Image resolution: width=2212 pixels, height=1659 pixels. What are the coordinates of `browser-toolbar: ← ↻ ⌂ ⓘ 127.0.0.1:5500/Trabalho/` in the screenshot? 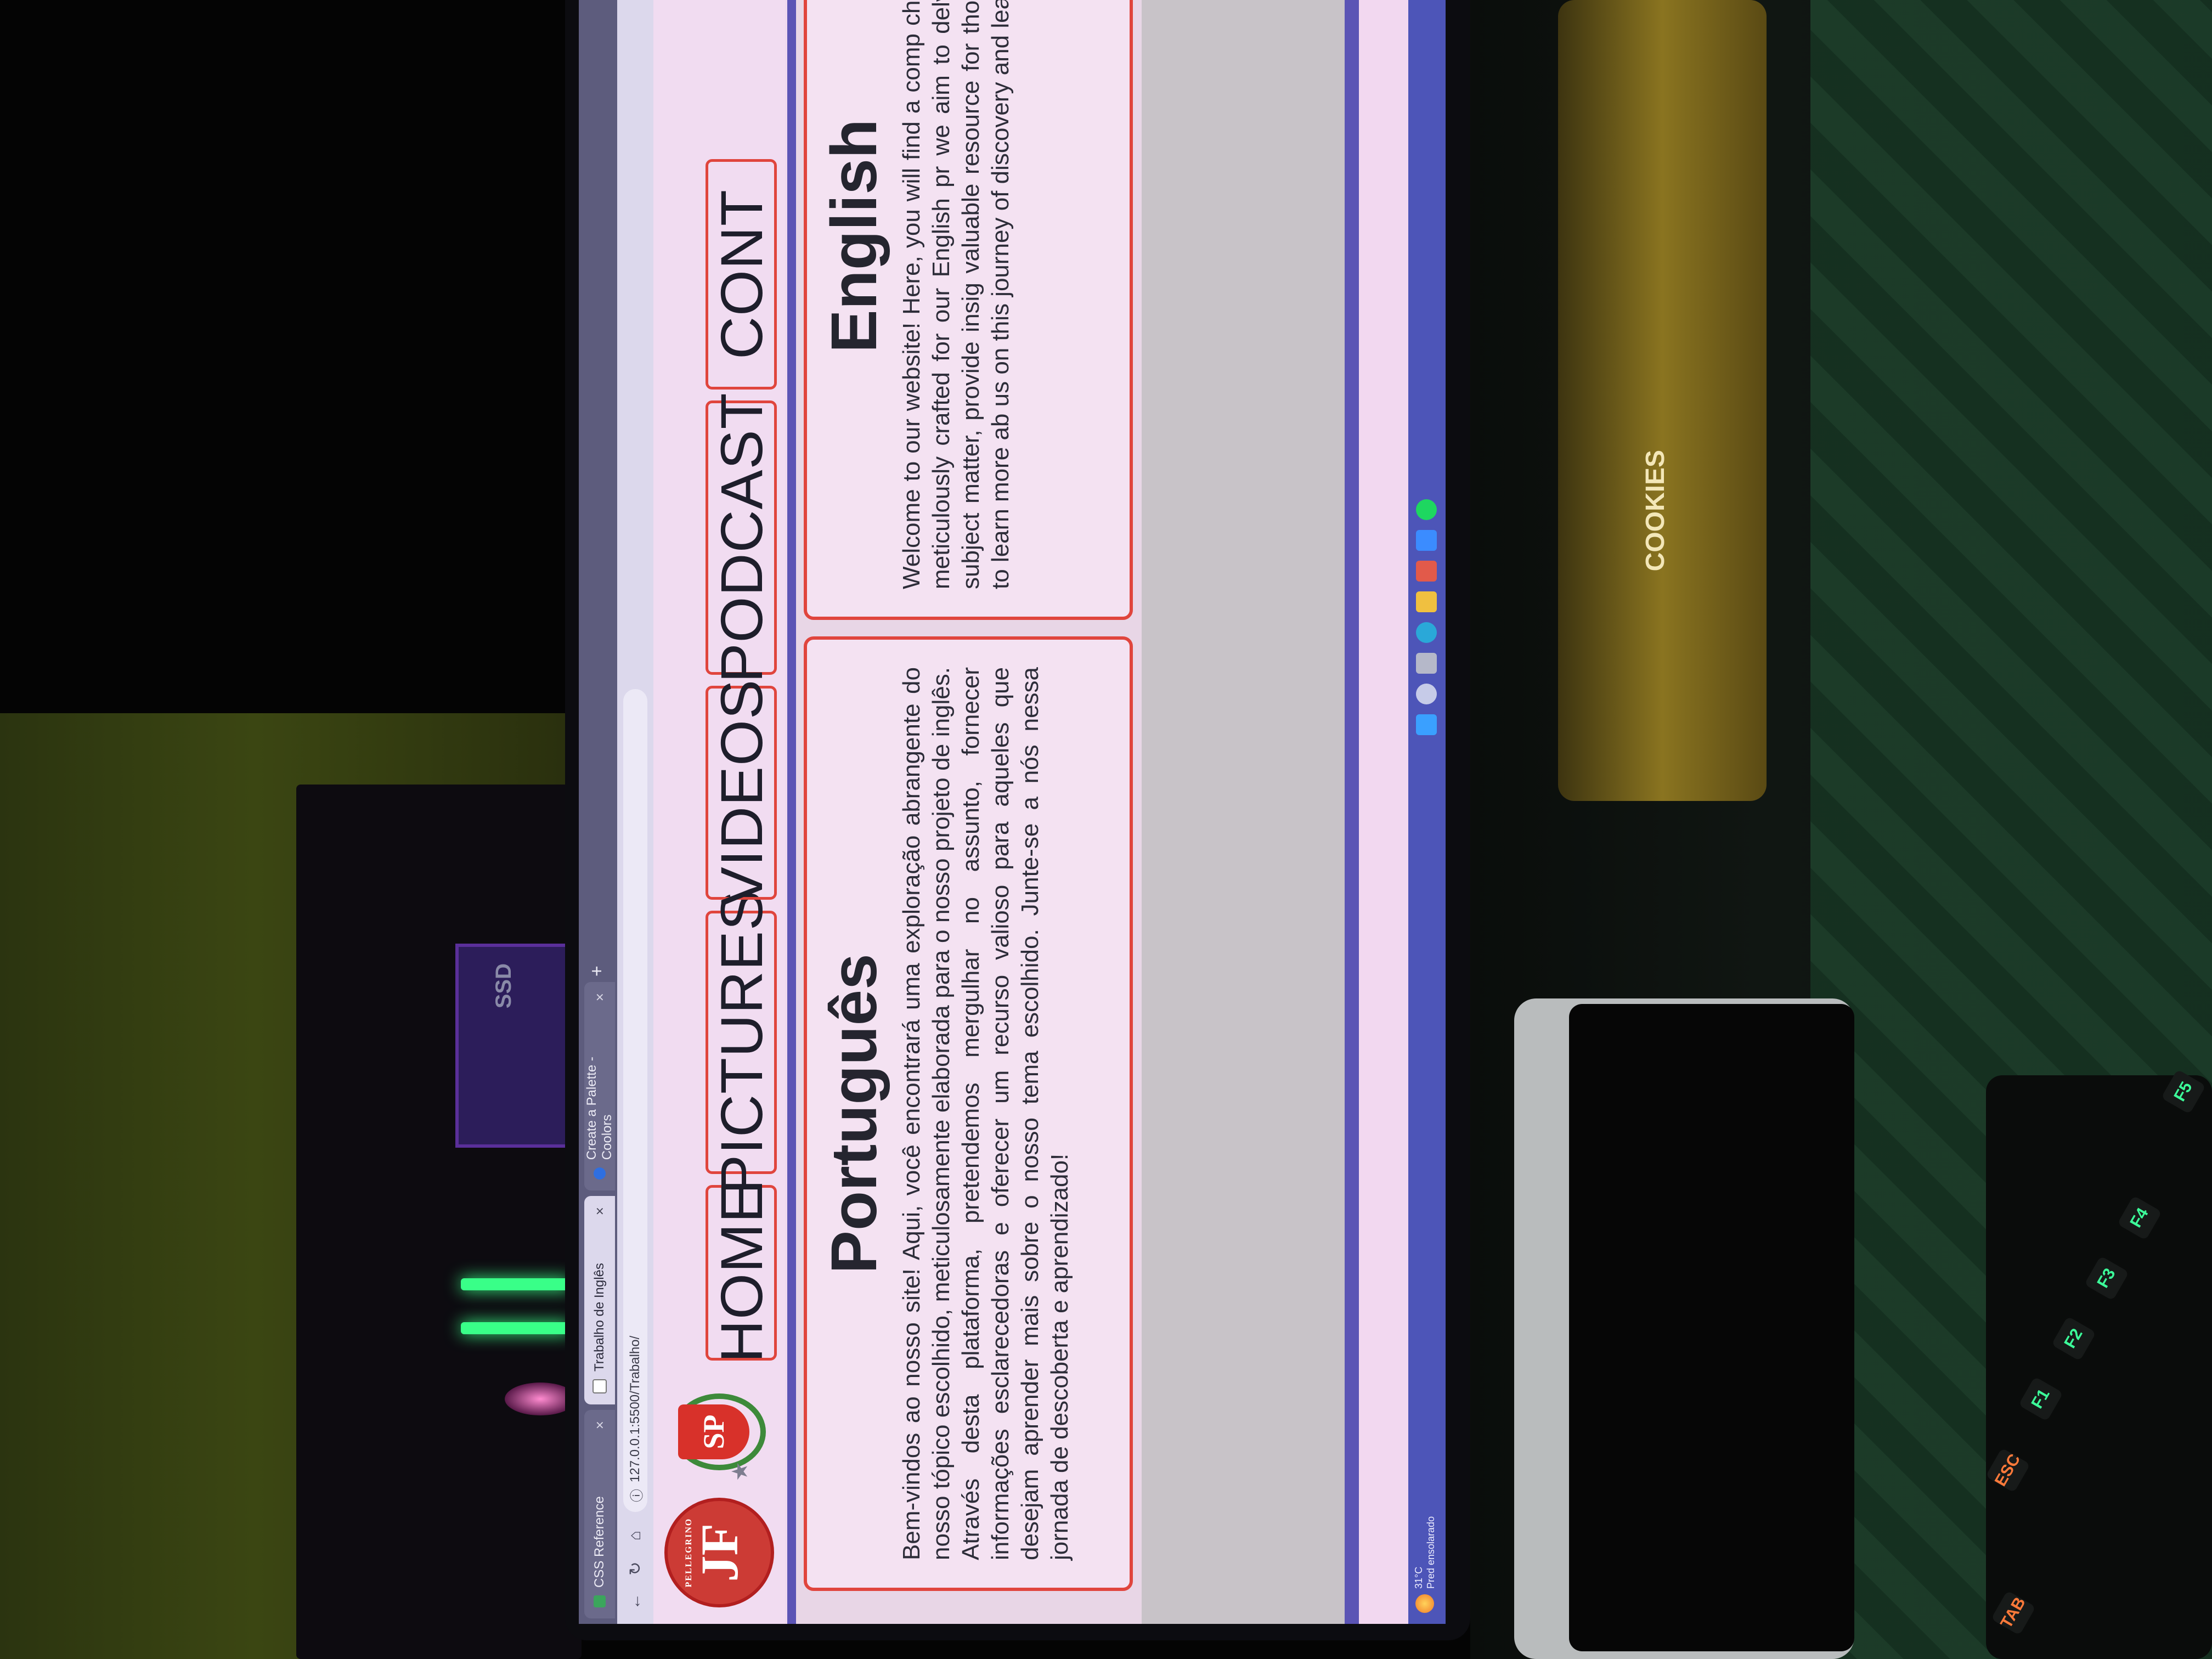 It's located at (635, 812).